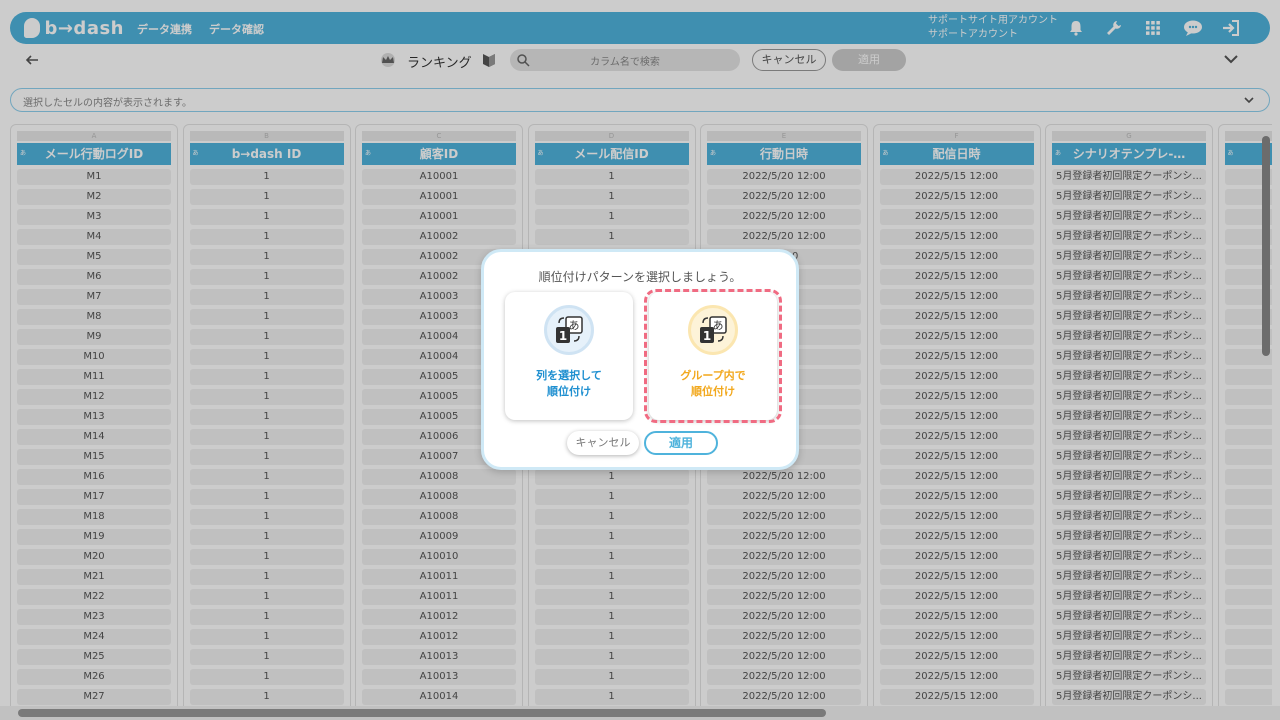 This screenshot has width=1280, height=720. I want to click on dialog-cancel-button: キャンセル, so click(603, 443).